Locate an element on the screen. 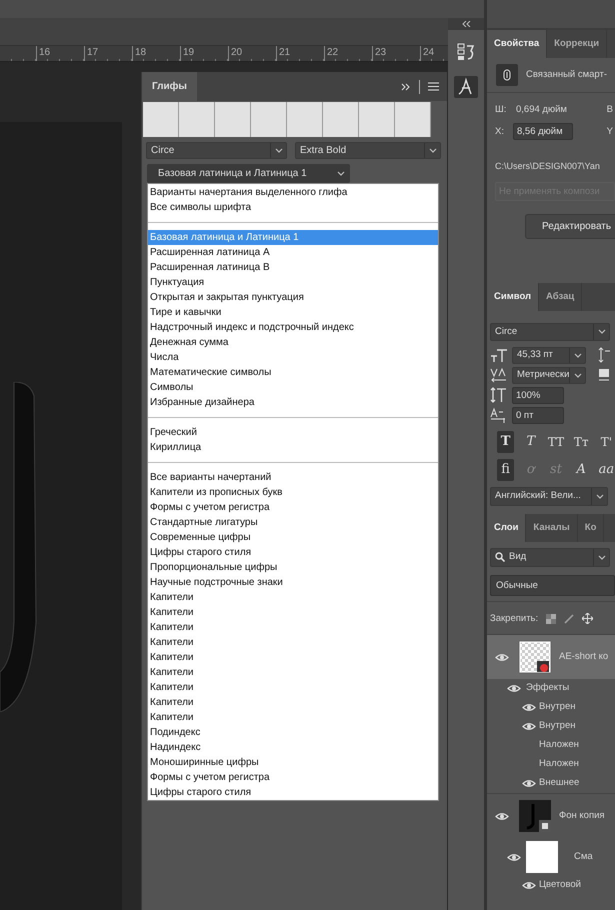 Image resolution: width=615 pixels, height=910 pixels. brush-icon is located at coordinates (569, 619).